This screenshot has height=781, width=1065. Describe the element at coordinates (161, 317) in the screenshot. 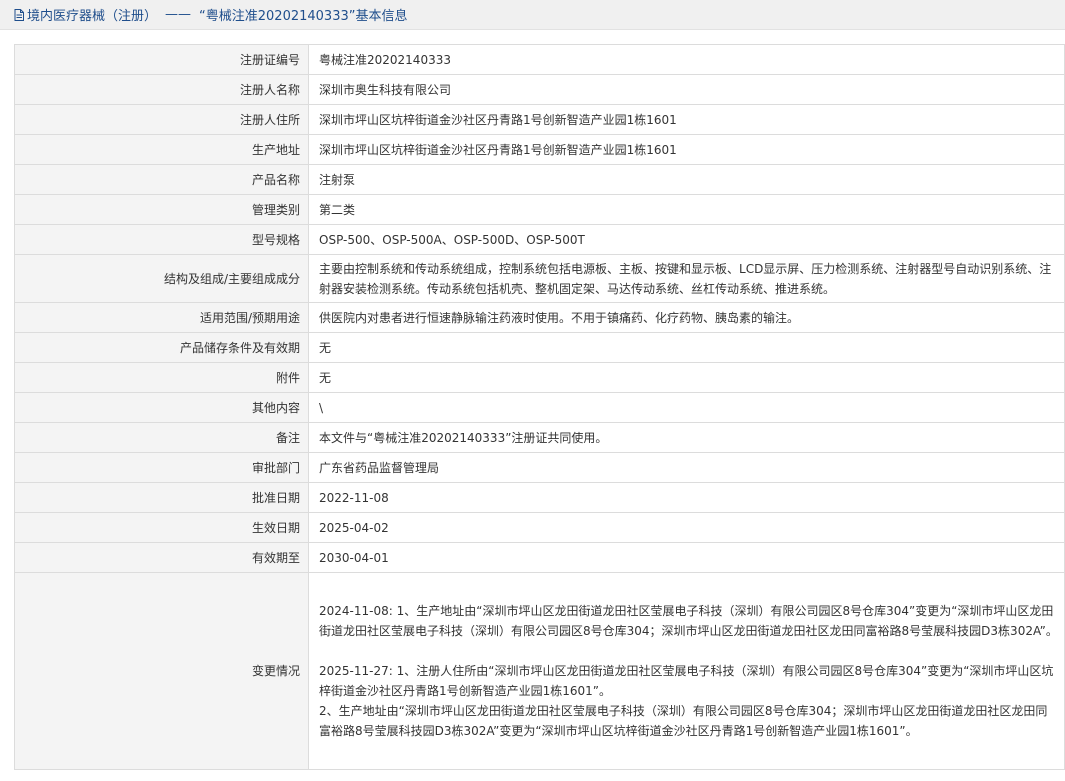

I see `row-label: 适用范围/预期用途` at that location.